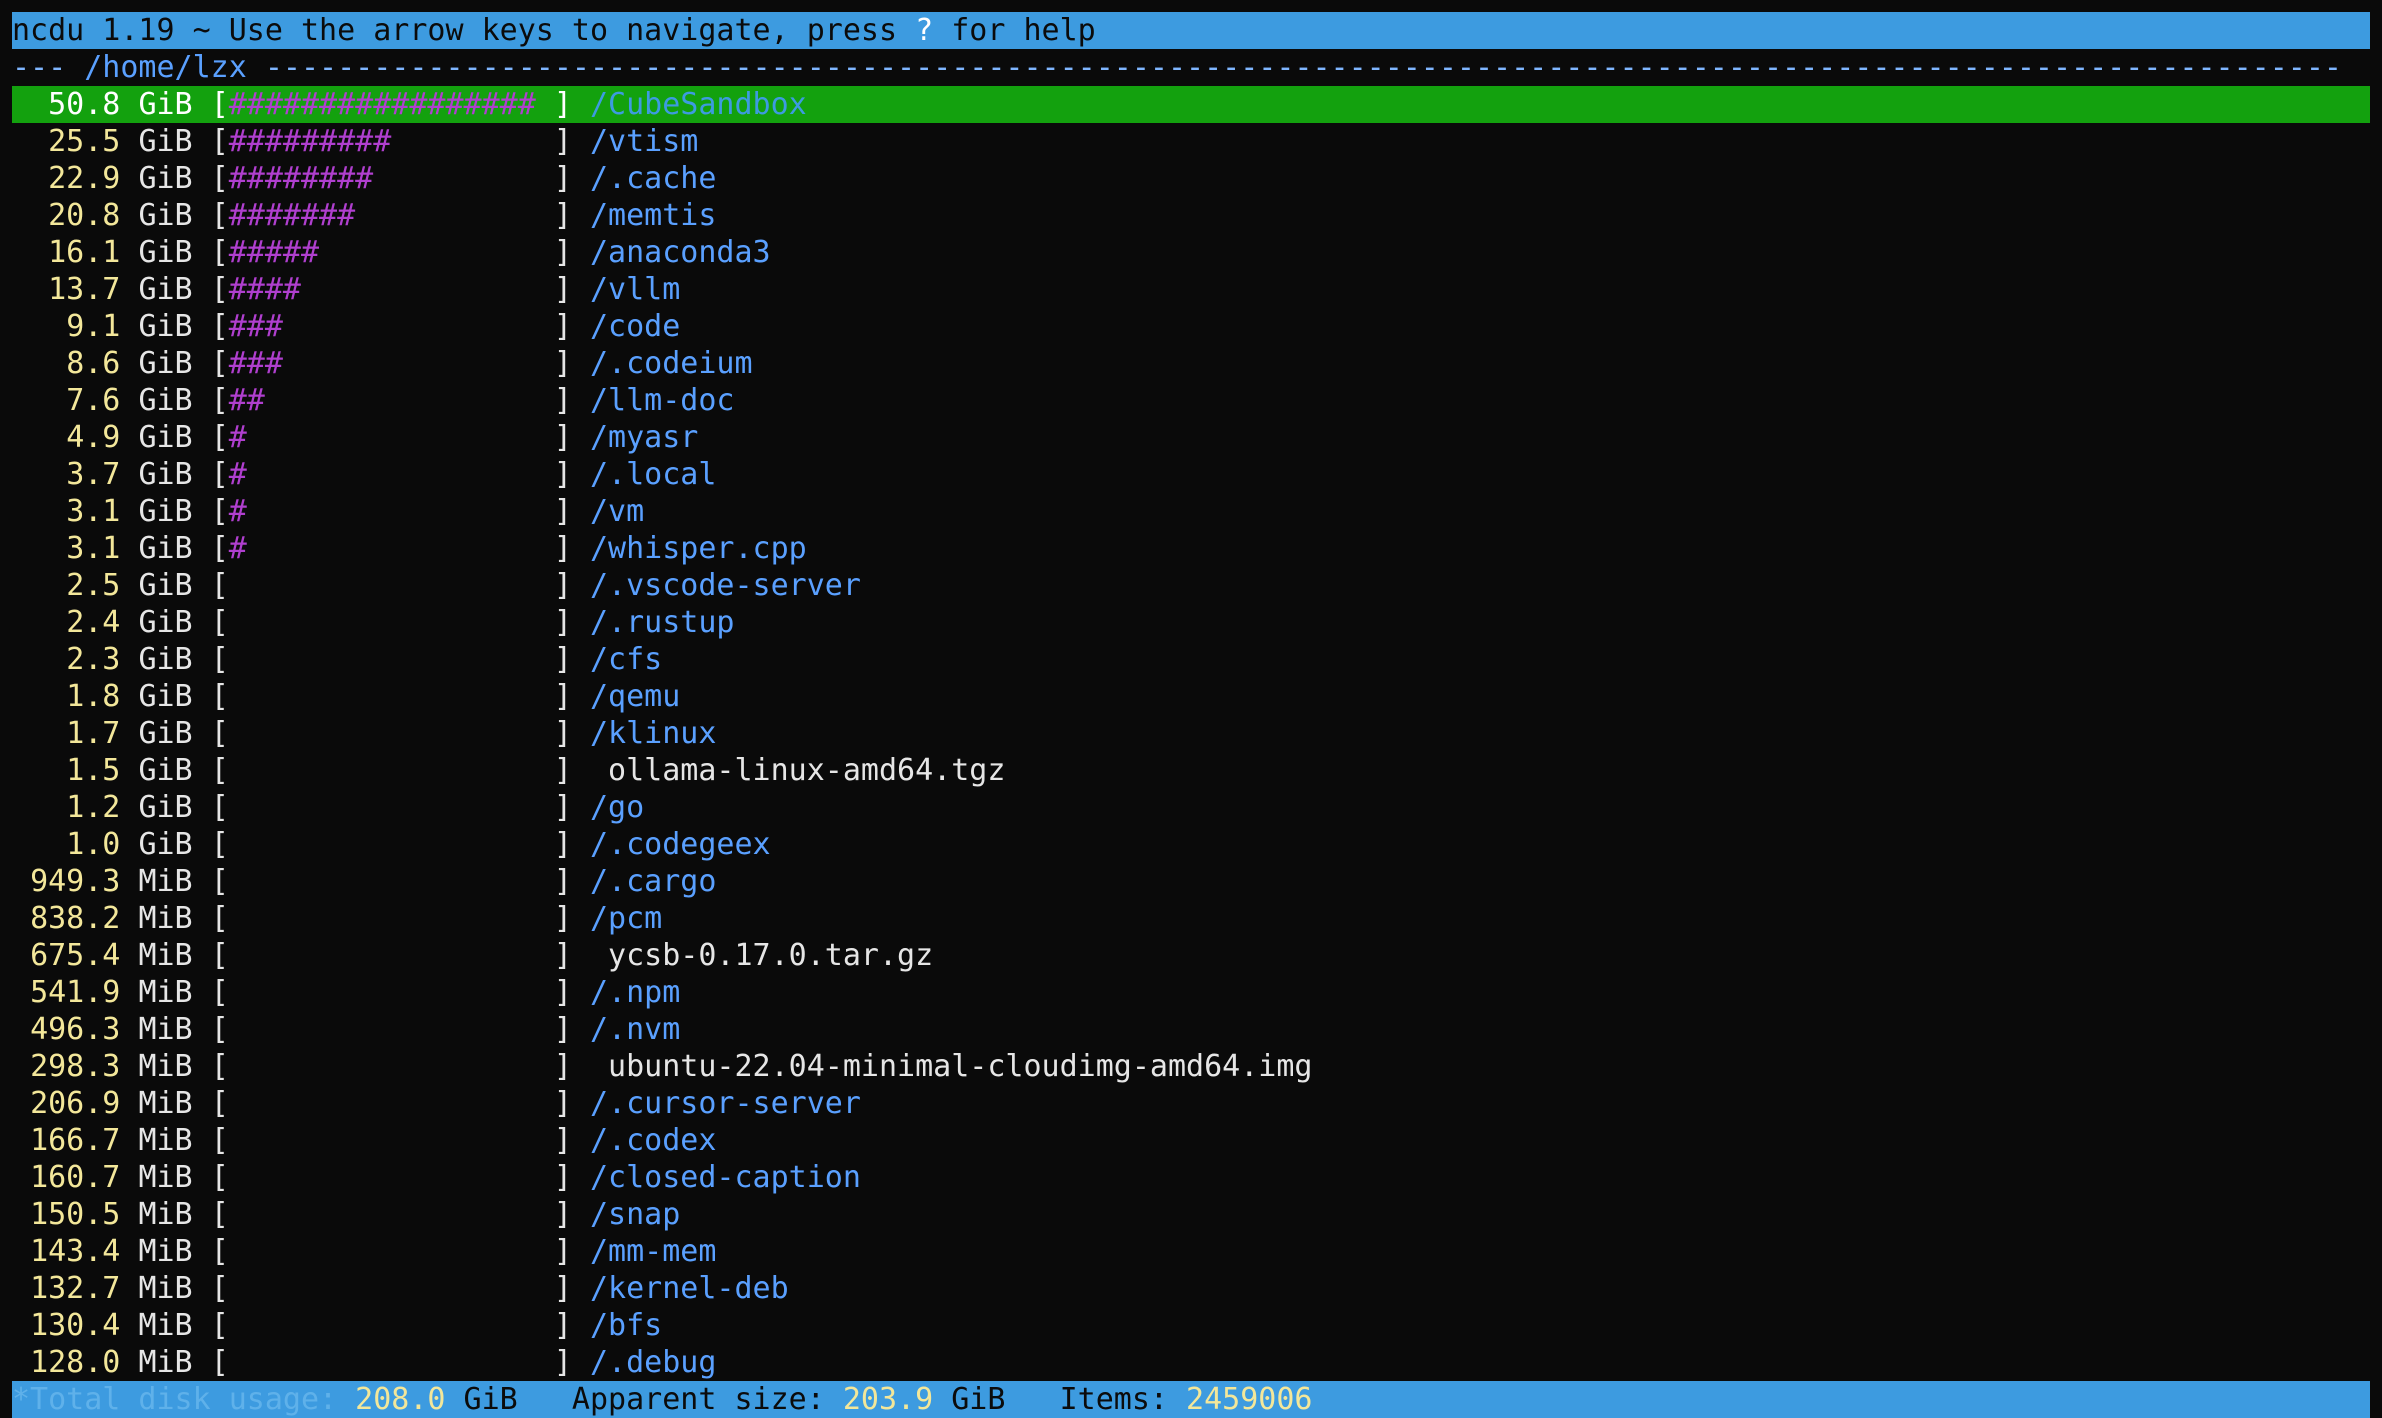 The height and width of the screenshot is (1418, 2382). I want to click on entry-row: 2.5 GiB [ ] /.vscode-server, so click(1191, 585).